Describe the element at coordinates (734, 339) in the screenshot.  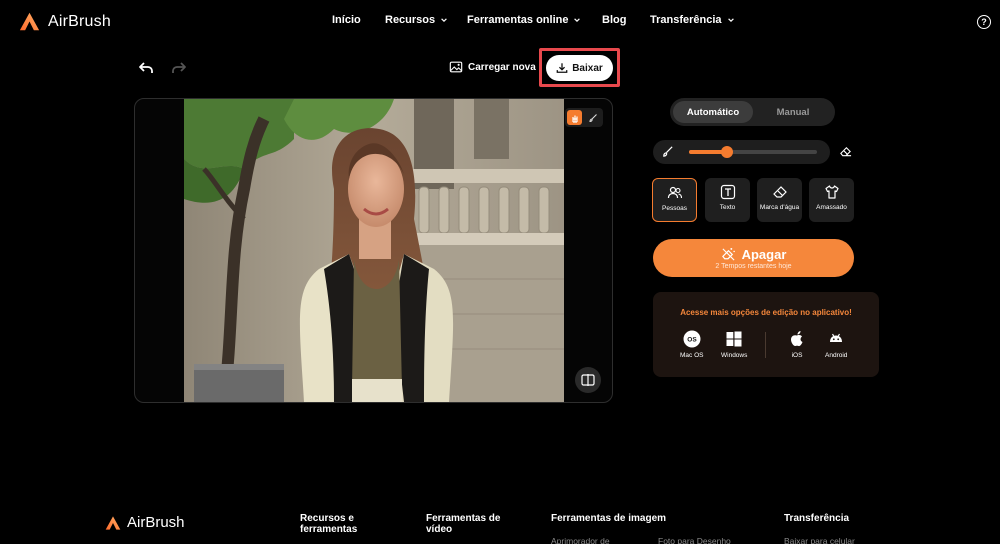
I see `windows-icon` at that location.